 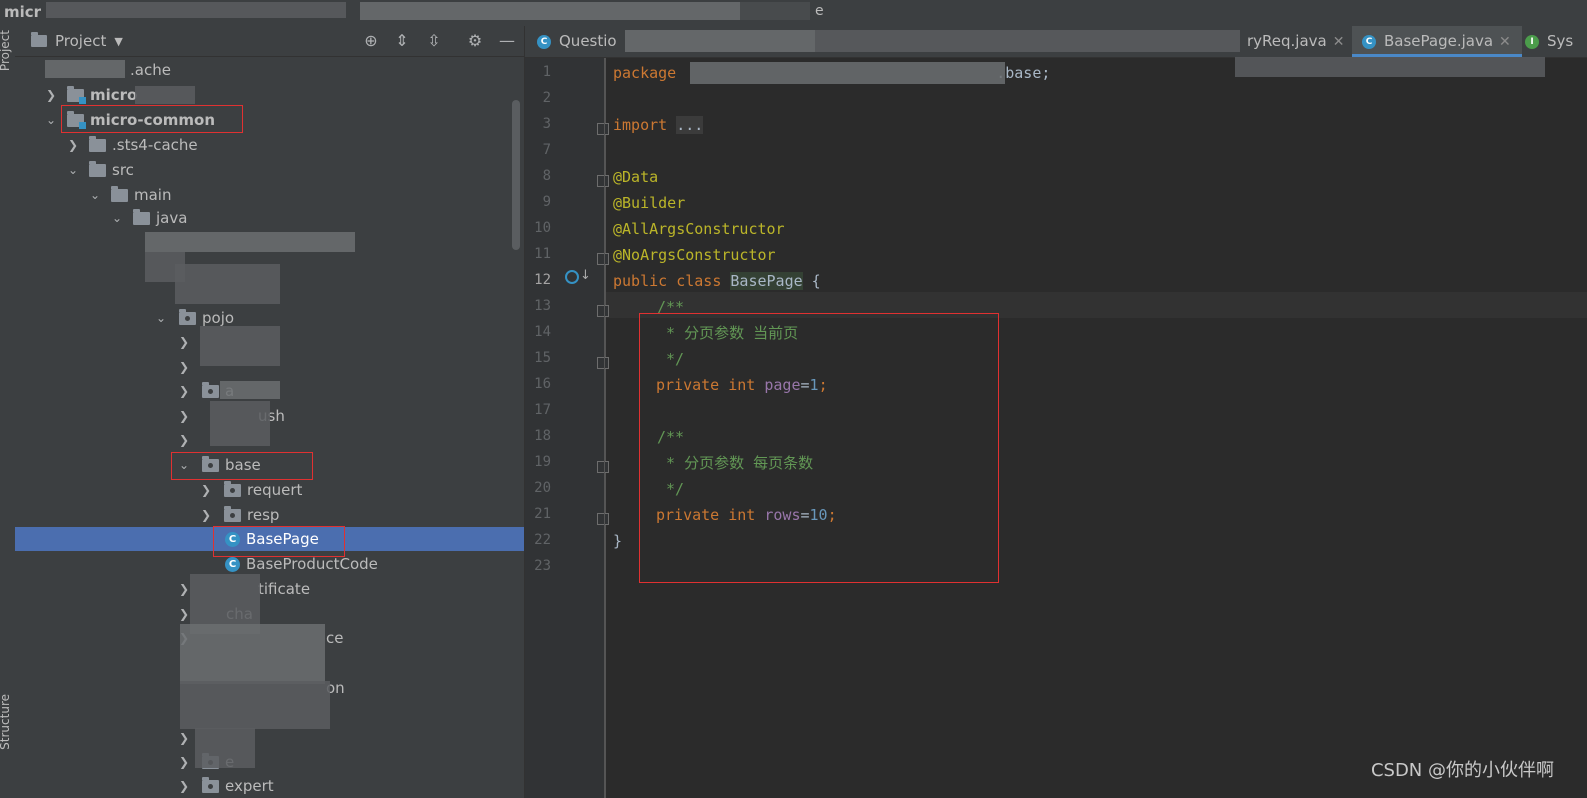 What do you see at coordinates (588, 41) in the screenshot?
I see `tab-label: Questio` at bounding box center [588, 41].